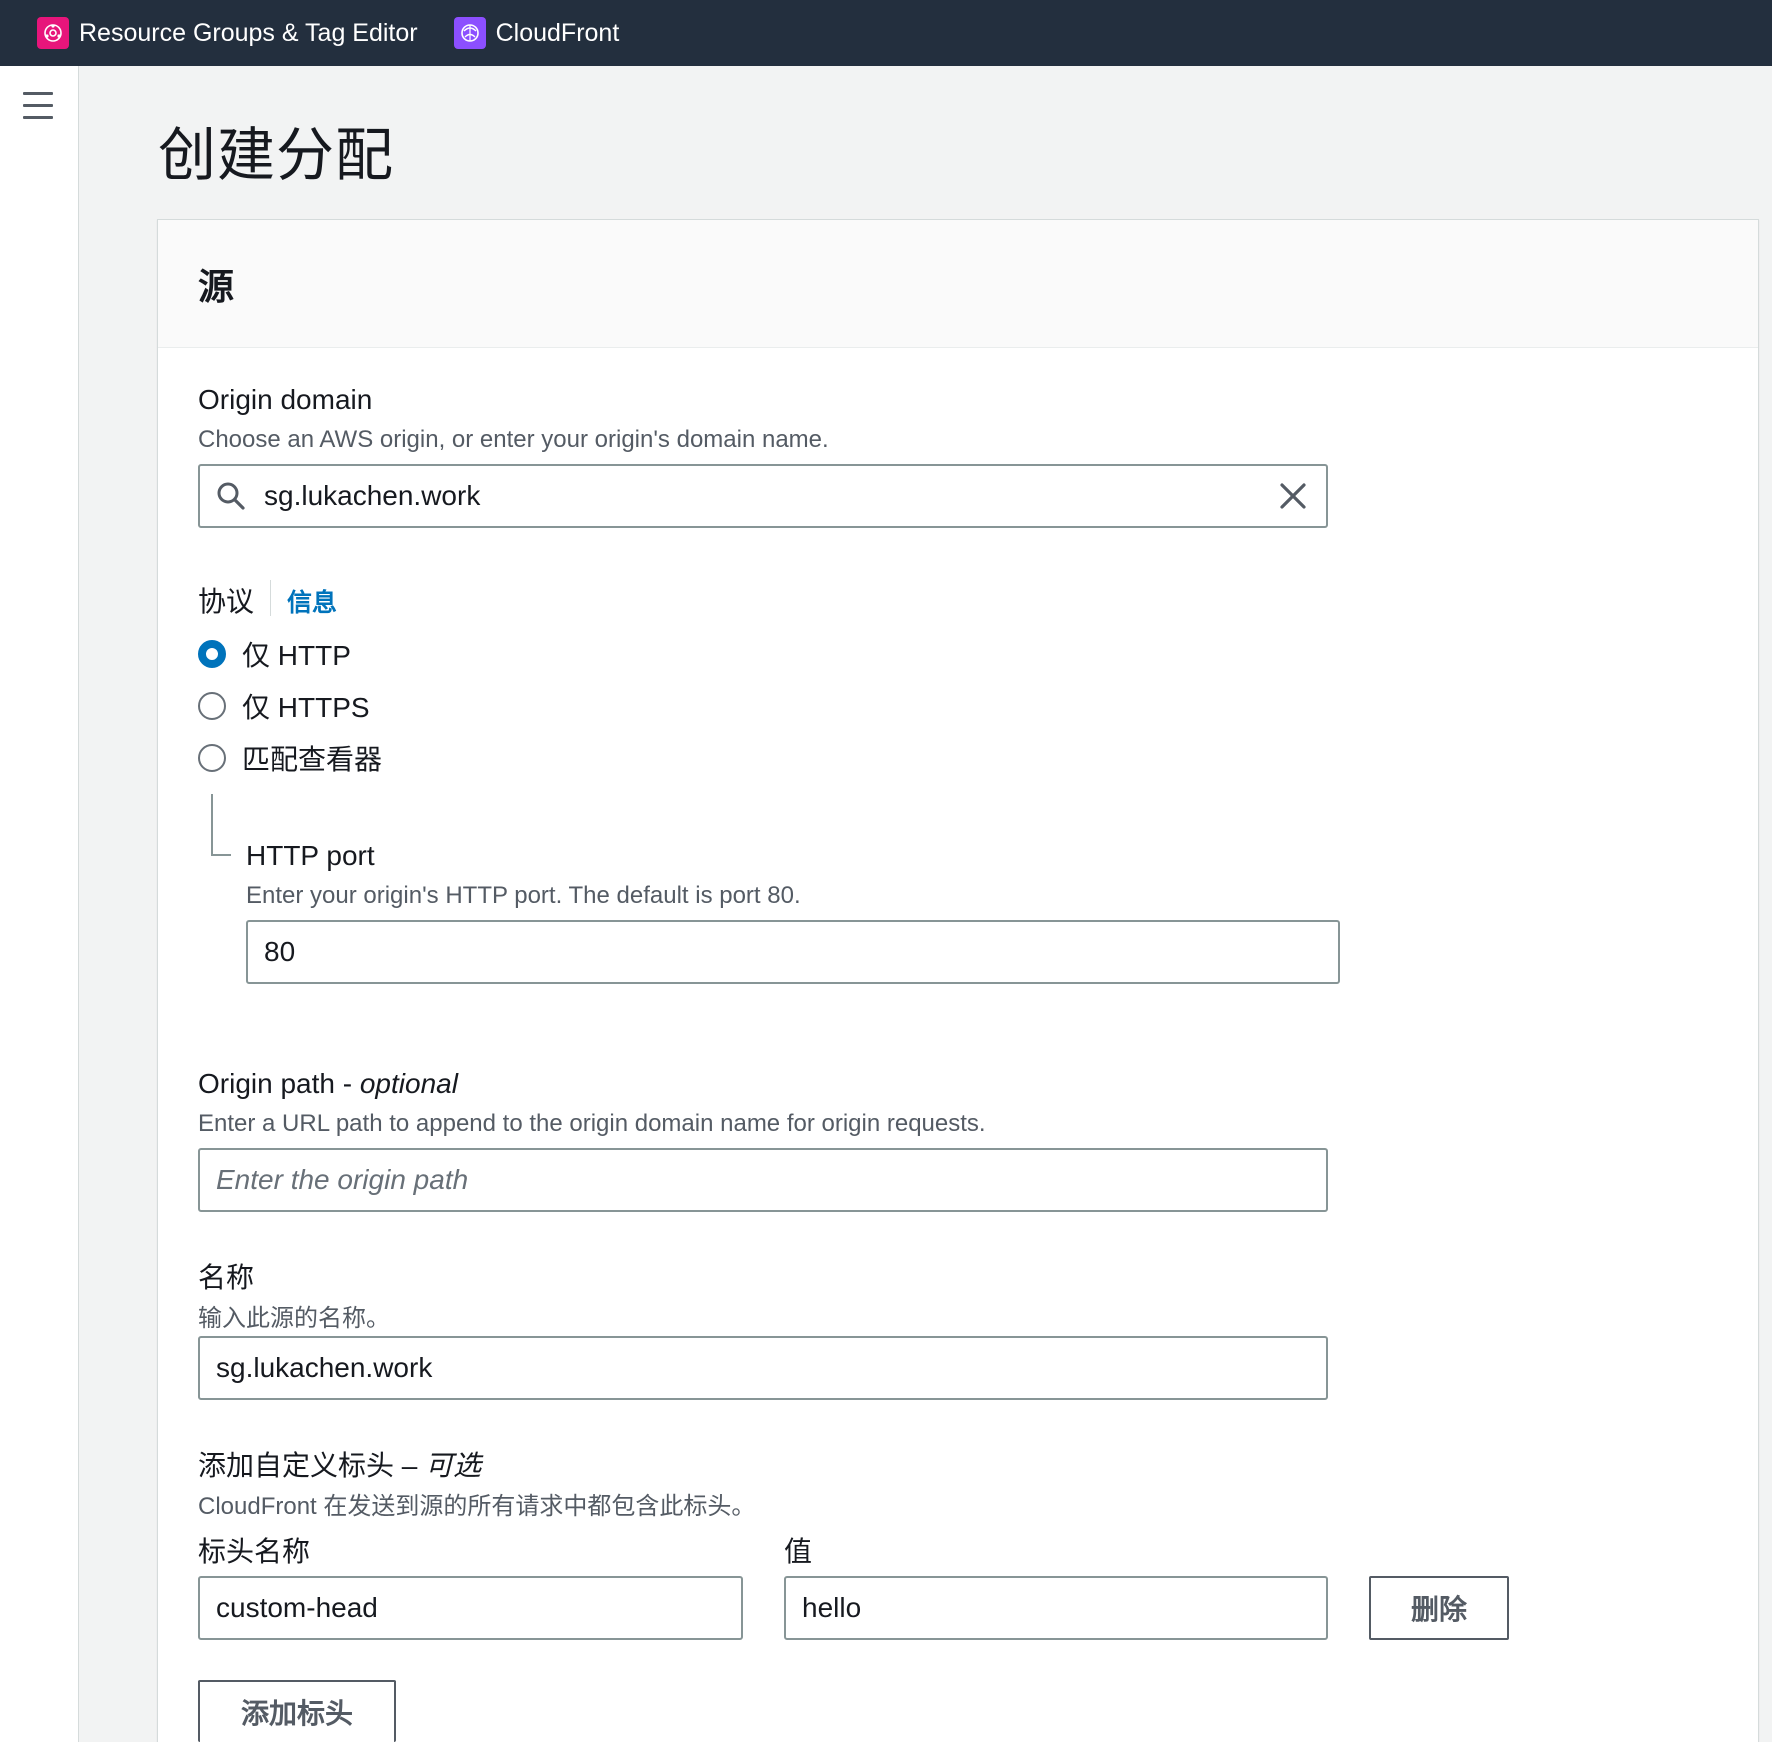 This screenshot has width=1772, height=1742. What do you see at coordinates (958, 284) in the screenshot?
I see `panel-header: 源` at bounding box center [958, 284].